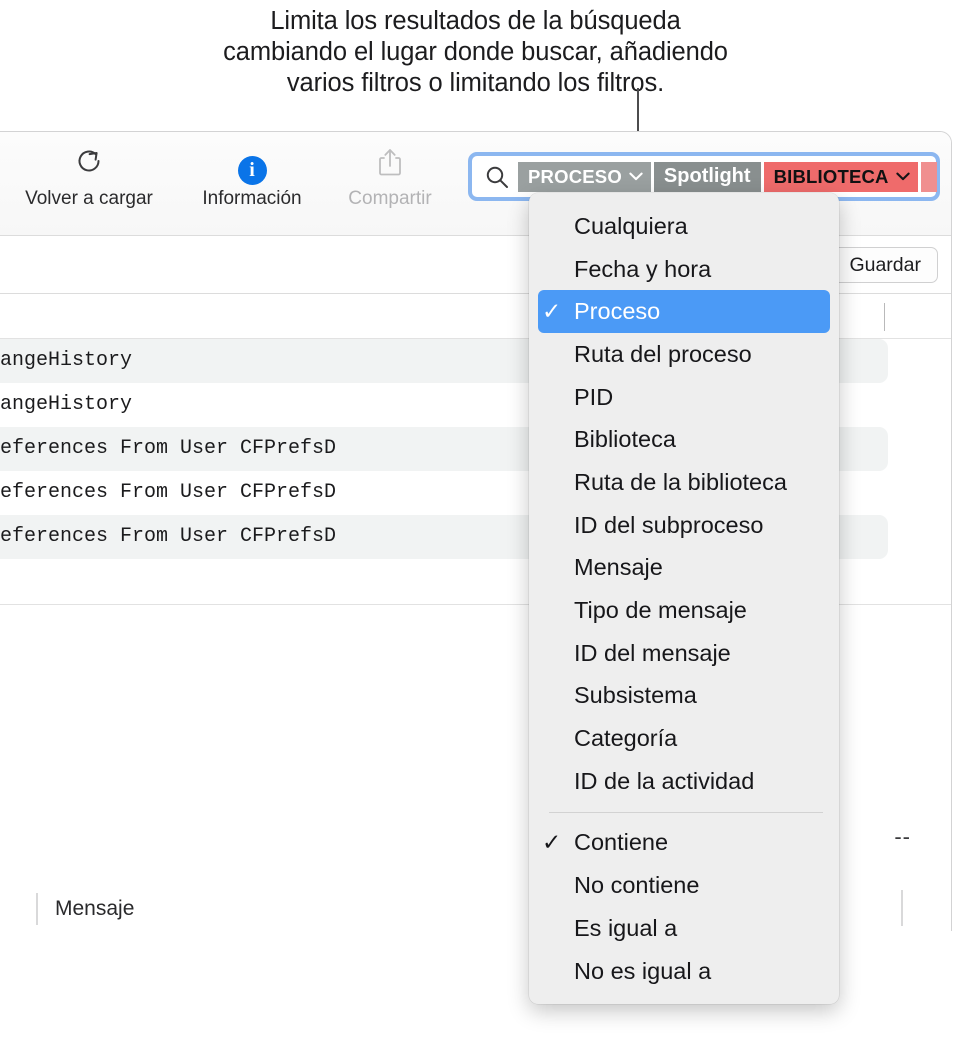  What do you see at coordinates (652, 652) in the screenshot?
I see `menu-item-label: ID del mensaje` at bounding box center [652, 652].